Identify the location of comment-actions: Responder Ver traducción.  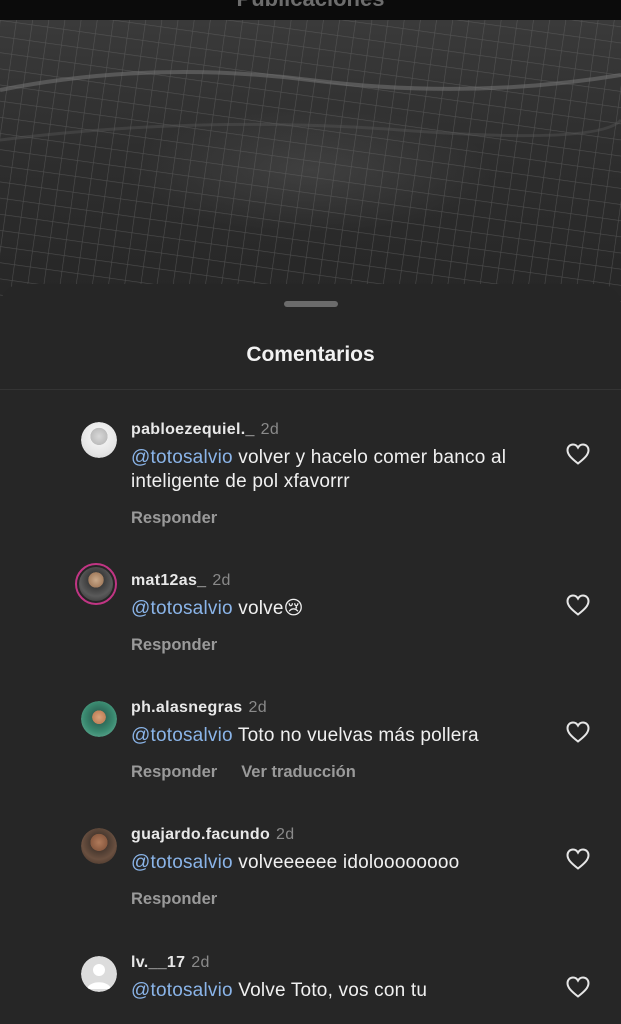
(243, 772).